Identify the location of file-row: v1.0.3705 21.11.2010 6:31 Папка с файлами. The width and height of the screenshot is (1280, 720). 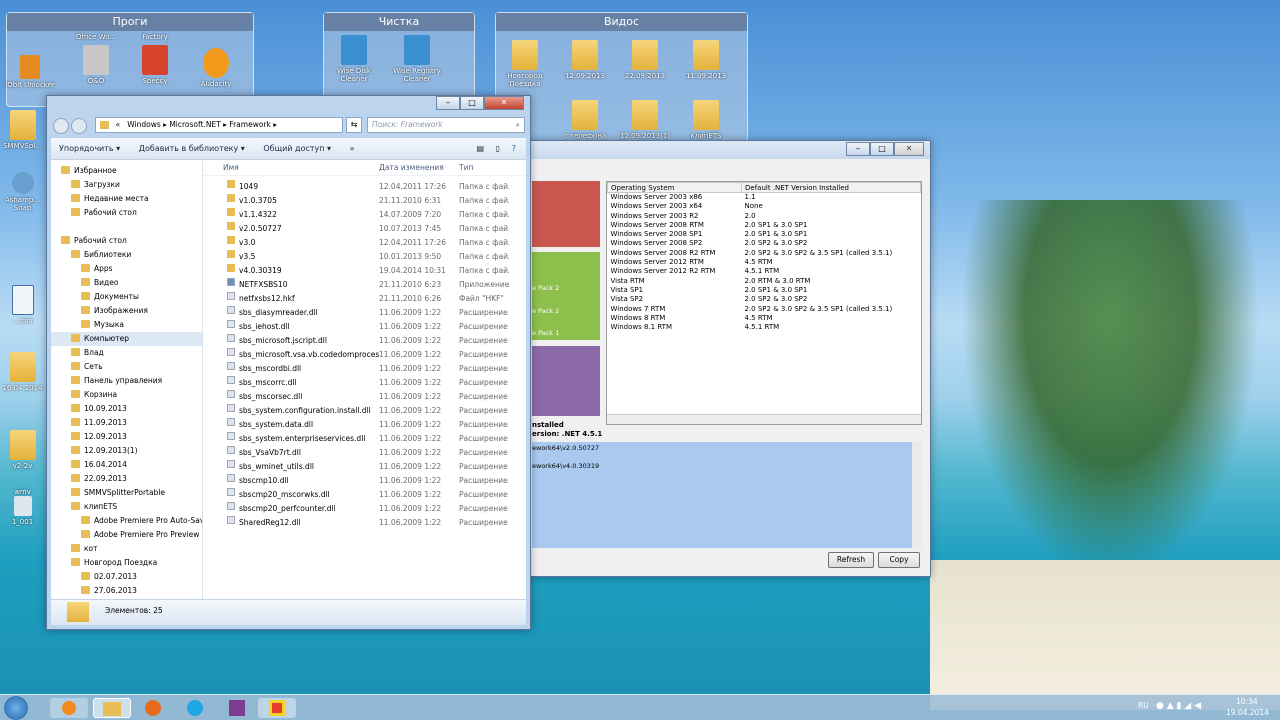
(364, 201).